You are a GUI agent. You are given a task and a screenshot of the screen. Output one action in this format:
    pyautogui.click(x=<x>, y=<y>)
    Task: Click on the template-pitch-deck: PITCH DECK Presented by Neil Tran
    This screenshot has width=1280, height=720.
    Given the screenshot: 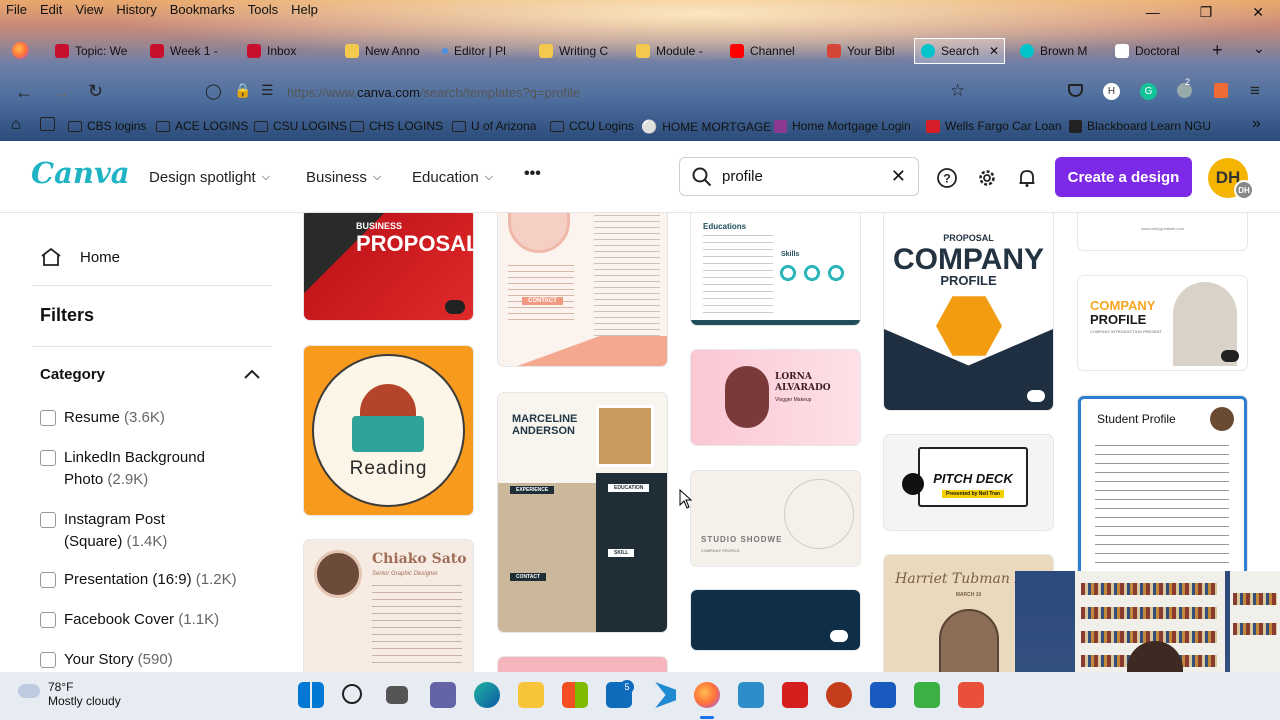 What is the action you would take?
    pyautogui.click(x=968, y=482)
    